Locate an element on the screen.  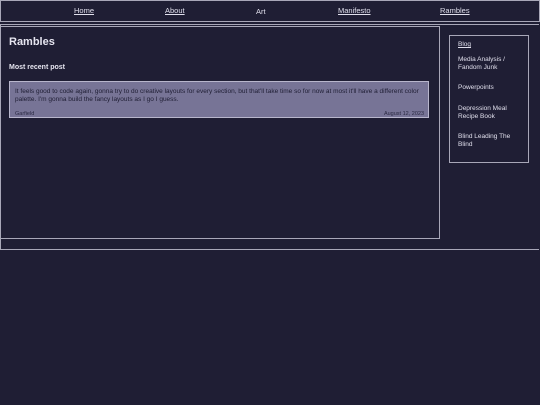
sidebar-item-blind-leading: Blind Leading The Blind is located at coordinates (492, 141).